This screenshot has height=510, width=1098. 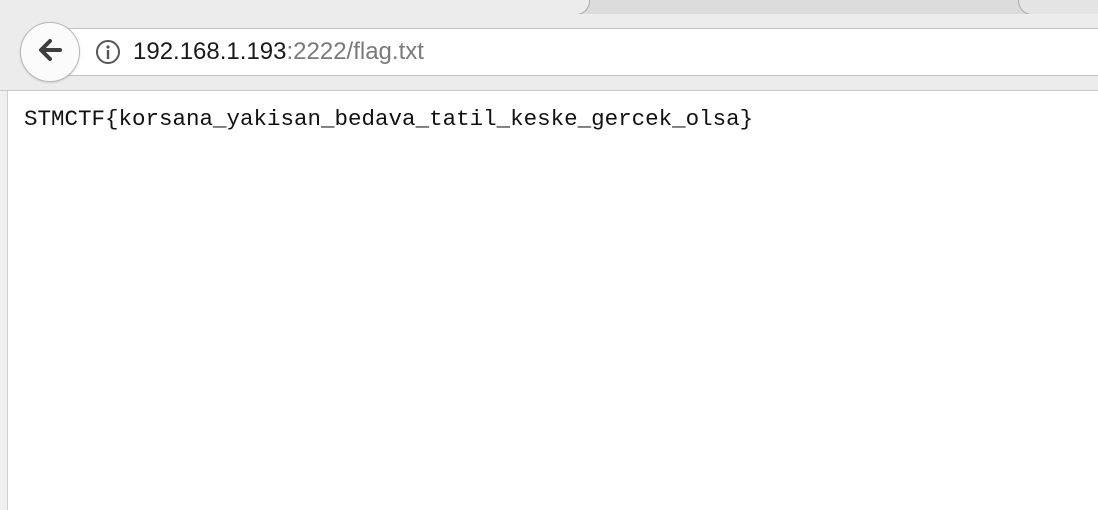 What do you see at coordinates (4, 300) in the screenshot?
I see `background-window-edge` at bounding box center [4, 300].